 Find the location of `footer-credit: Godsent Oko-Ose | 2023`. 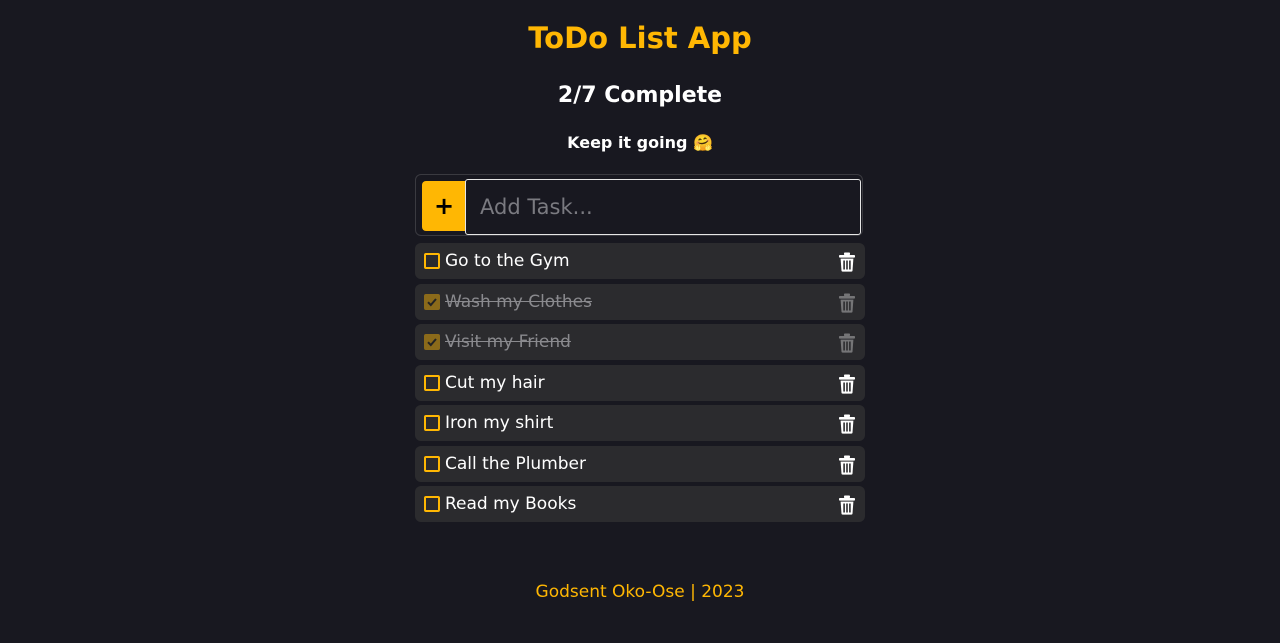

footer-credit: Godsent Oko-Ose | 2023 is located at coordinates (640, 592).